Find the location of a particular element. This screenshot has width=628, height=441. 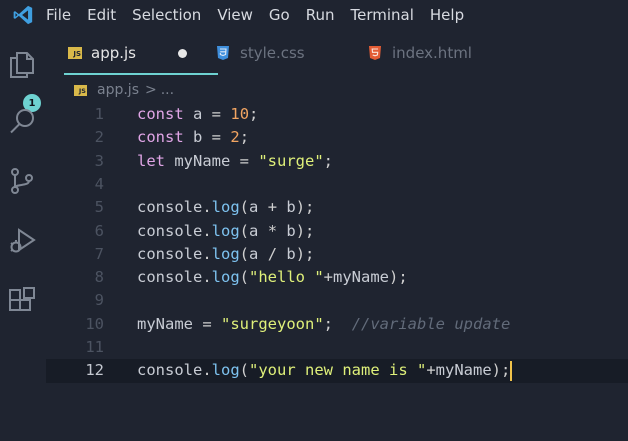

code-text: console.log(a / b); is located at coordinates (225, 254).